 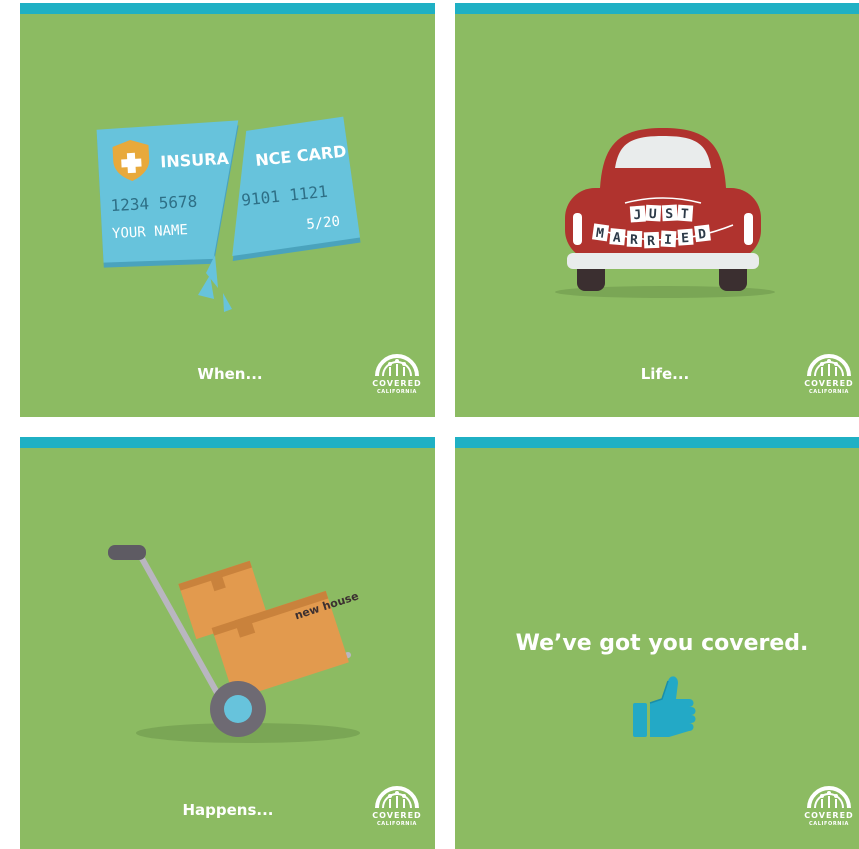 What do you see at coordinates (652, 214) in the screenshot?
I see `sign-letter: U` at bounding box center [652, 214].